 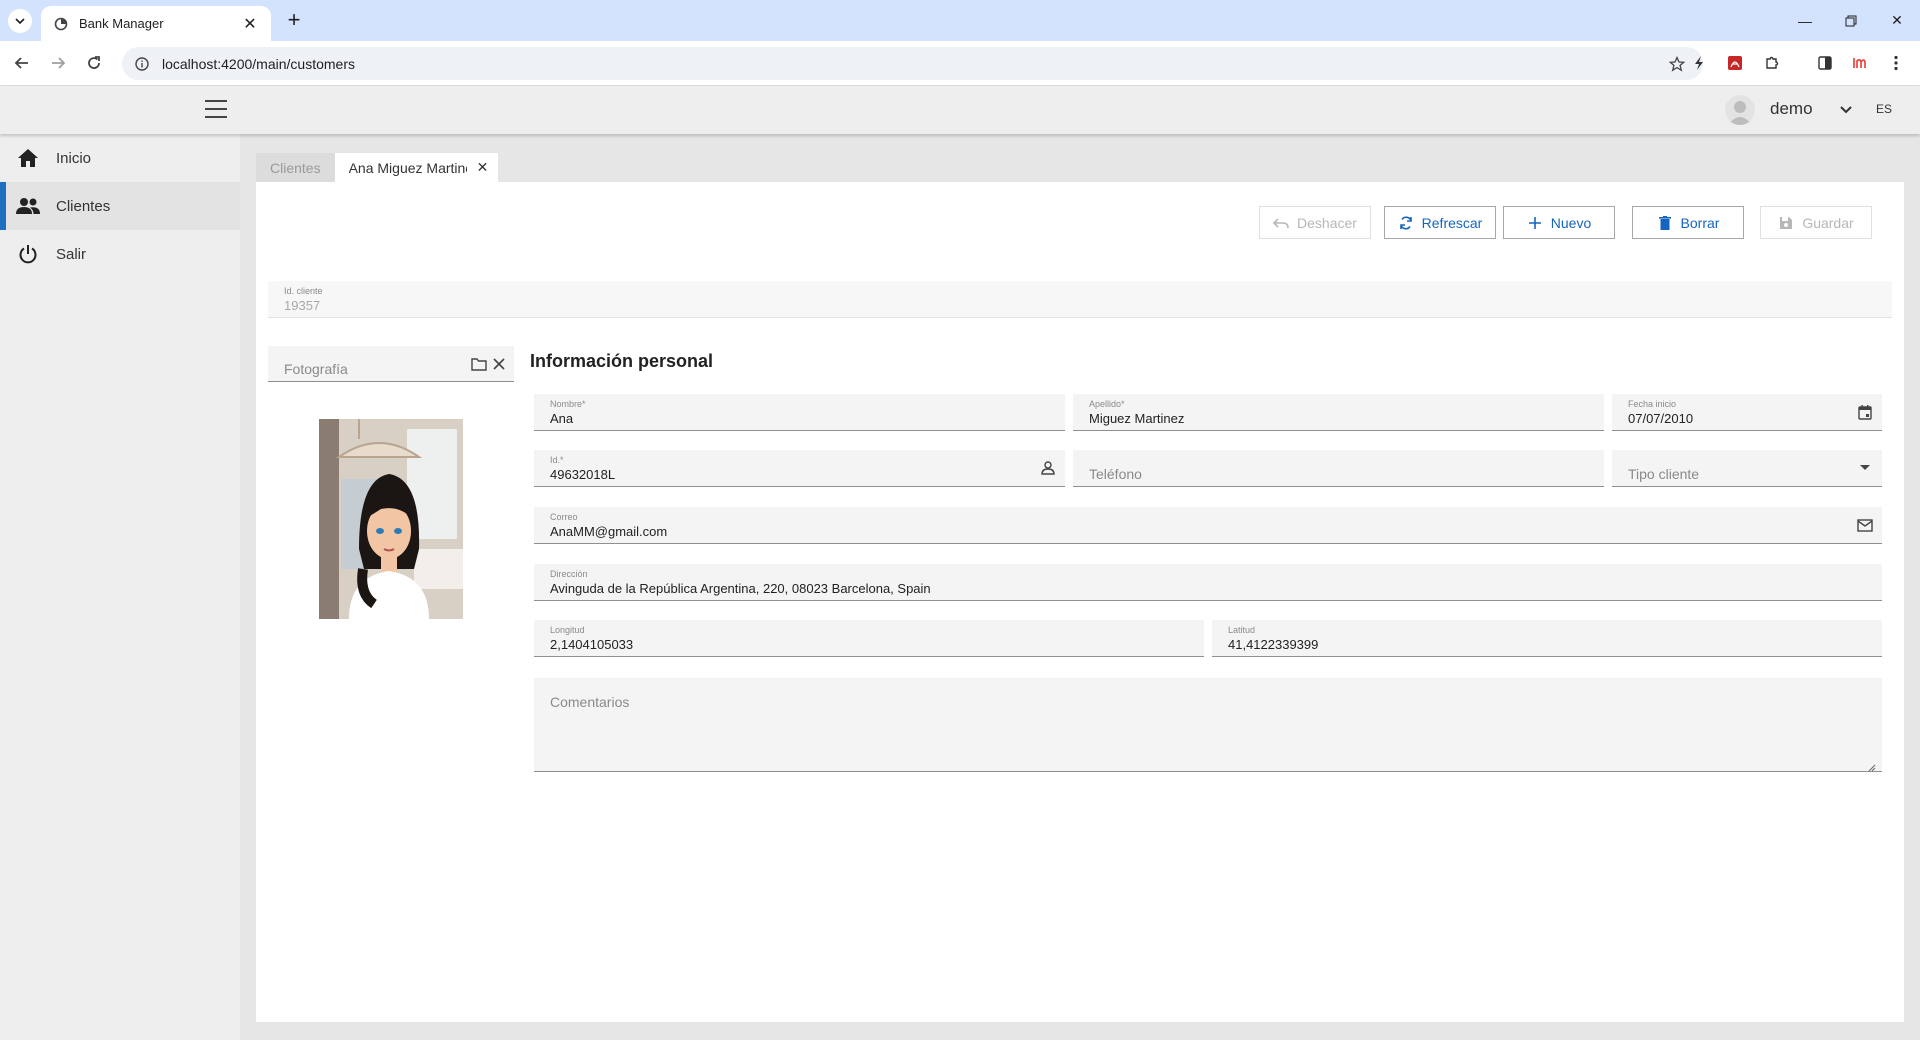 I want to click on browser-tab: Bank Manager ✕, so click(x=156, y=23).